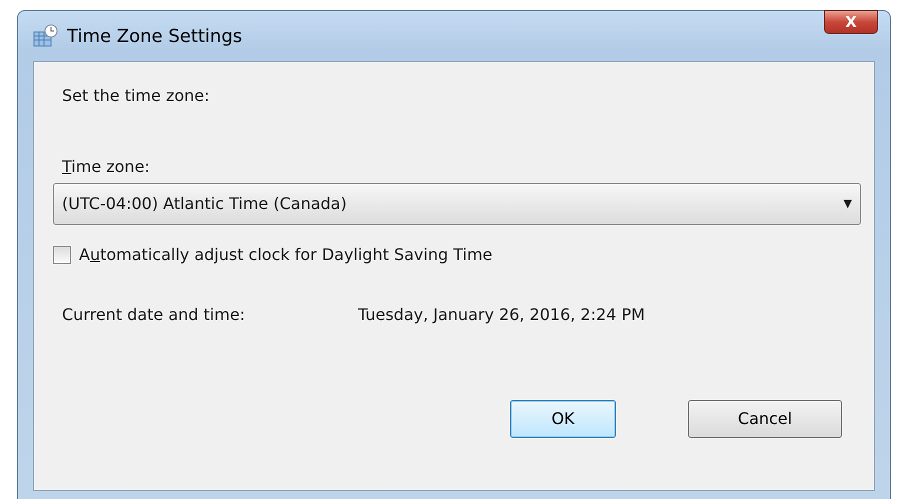 The image size is (909, 499). Describe the element at coordinates (154, 36) in the screenshot. I see `window-title: Time Zone Settings` at that location.